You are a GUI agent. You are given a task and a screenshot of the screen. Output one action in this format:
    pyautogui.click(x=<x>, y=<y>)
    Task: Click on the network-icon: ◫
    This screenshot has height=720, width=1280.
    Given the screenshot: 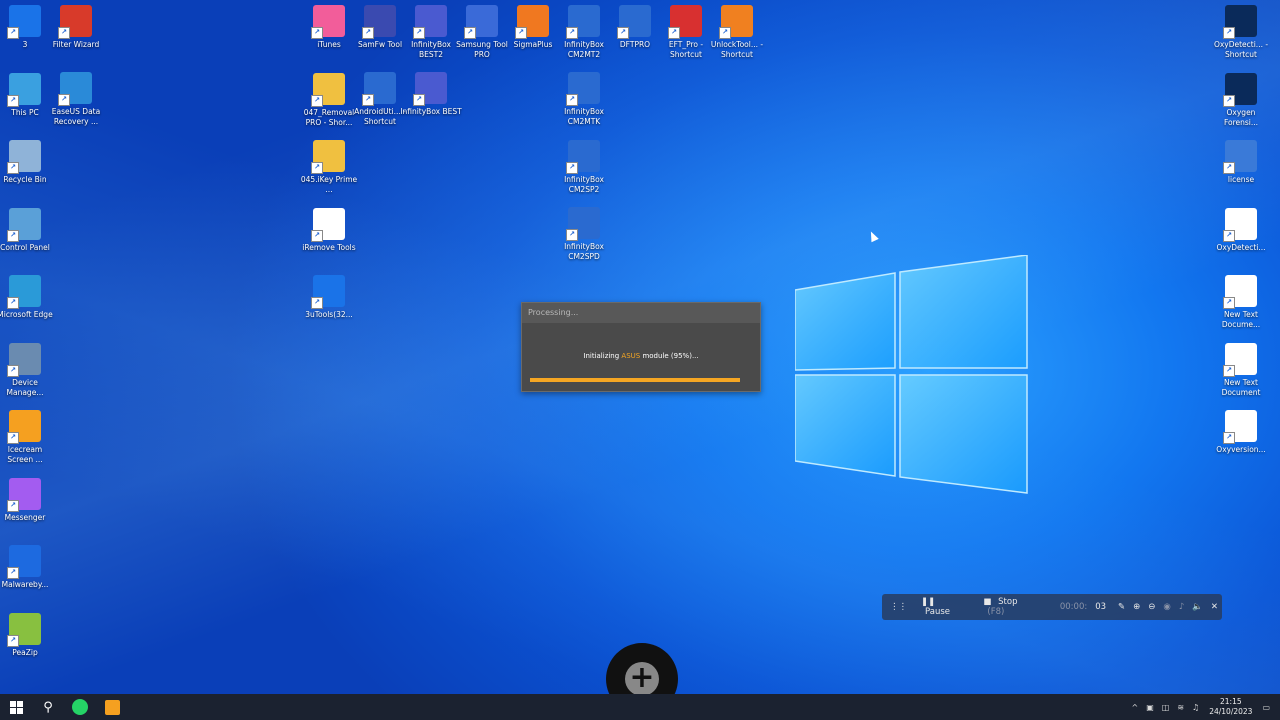 What is the action you would take?
    pyautogui.click(x=1166, y=707)
    